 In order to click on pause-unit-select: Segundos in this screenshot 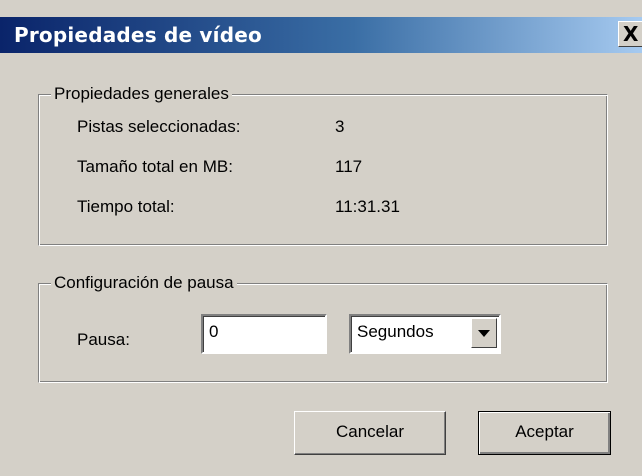, I will do `click(425, 334)`.